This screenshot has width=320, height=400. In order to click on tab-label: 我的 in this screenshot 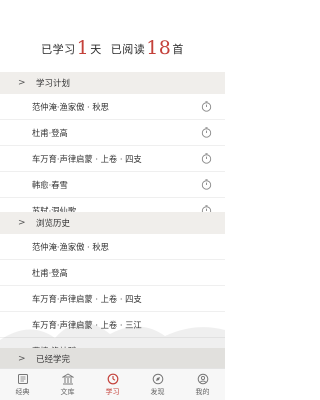, I will do `click(202, 391)`.